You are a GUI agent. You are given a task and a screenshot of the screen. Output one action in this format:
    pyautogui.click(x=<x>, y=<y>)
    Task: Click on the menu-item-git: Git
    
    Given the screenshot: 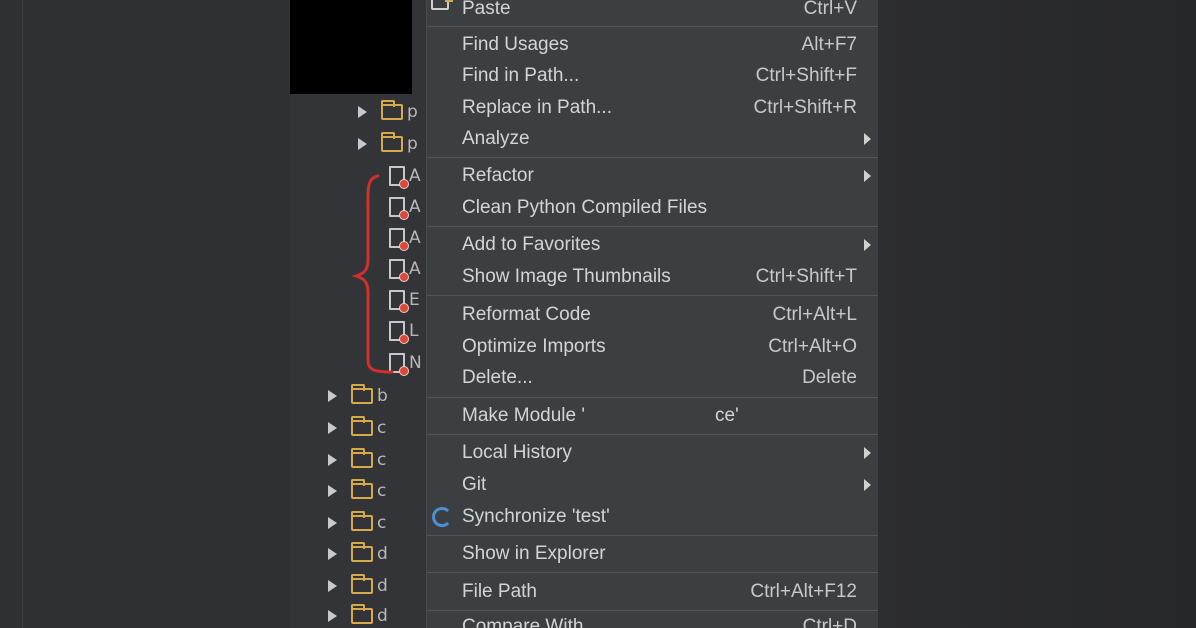 What is the action you would take?
    pyautogui.click(x=652, y=485)
    